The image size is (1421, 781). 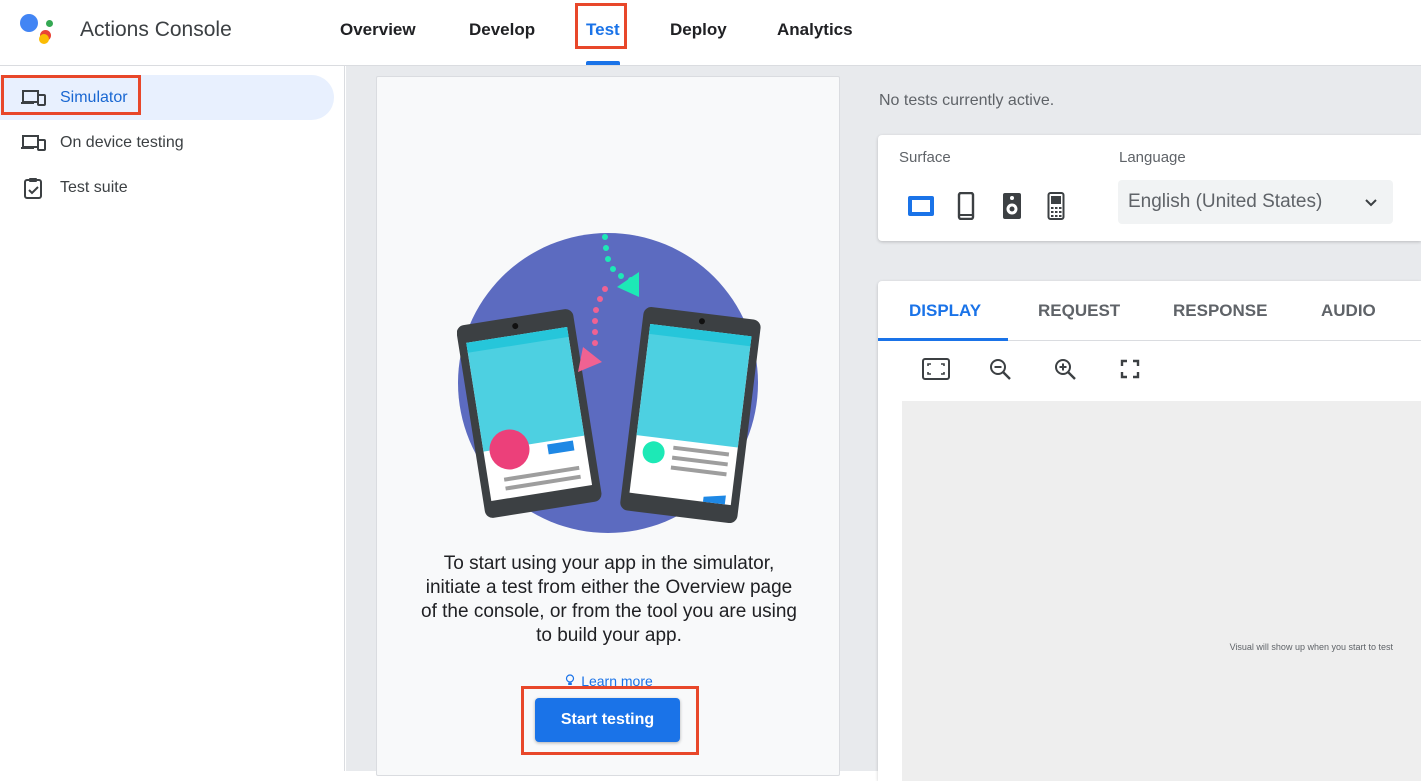 What do you see at coordinates (1348, 311) in the screenshot?
I see `tab-audio: AUDIO` at bounding box center [1348, 311].